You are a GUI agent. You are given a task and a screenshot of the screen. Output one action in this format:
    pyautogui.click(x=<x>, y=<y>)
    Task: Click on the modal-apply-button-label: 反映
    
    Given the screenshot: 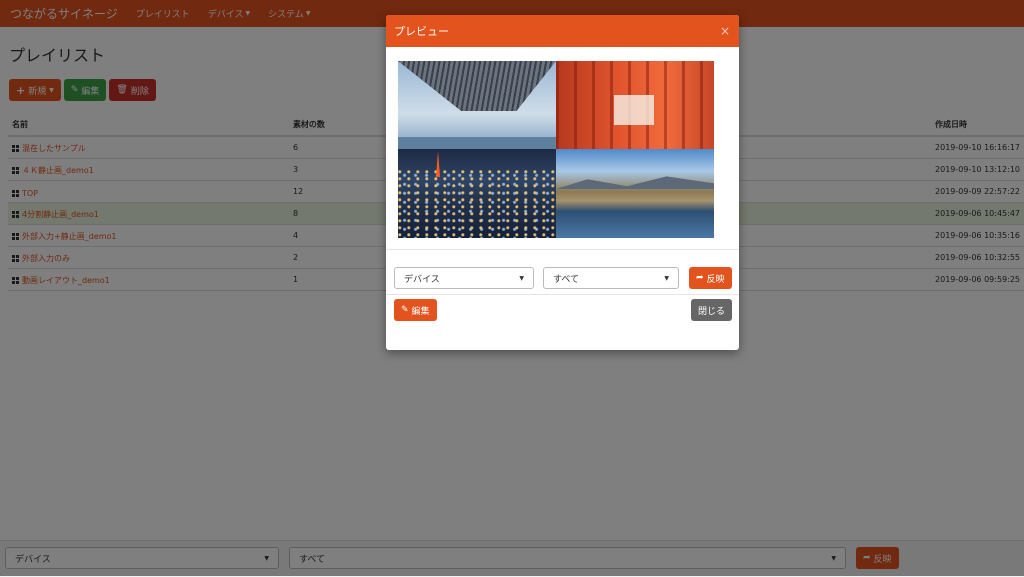 What is the action you would take?
    pyautogui.click(x=715, y=279)
    